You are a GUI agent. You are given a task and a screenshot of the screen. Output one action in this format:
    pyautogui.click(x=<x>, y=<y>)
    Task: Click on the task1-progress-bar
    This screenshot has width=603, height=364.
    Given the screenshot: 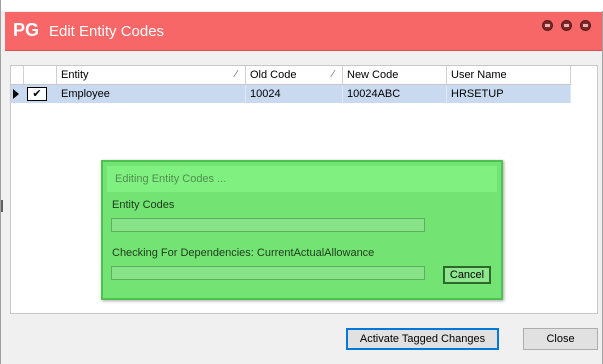 What is the action you would take?
    pyautogui.click(x=268, y=225)
    